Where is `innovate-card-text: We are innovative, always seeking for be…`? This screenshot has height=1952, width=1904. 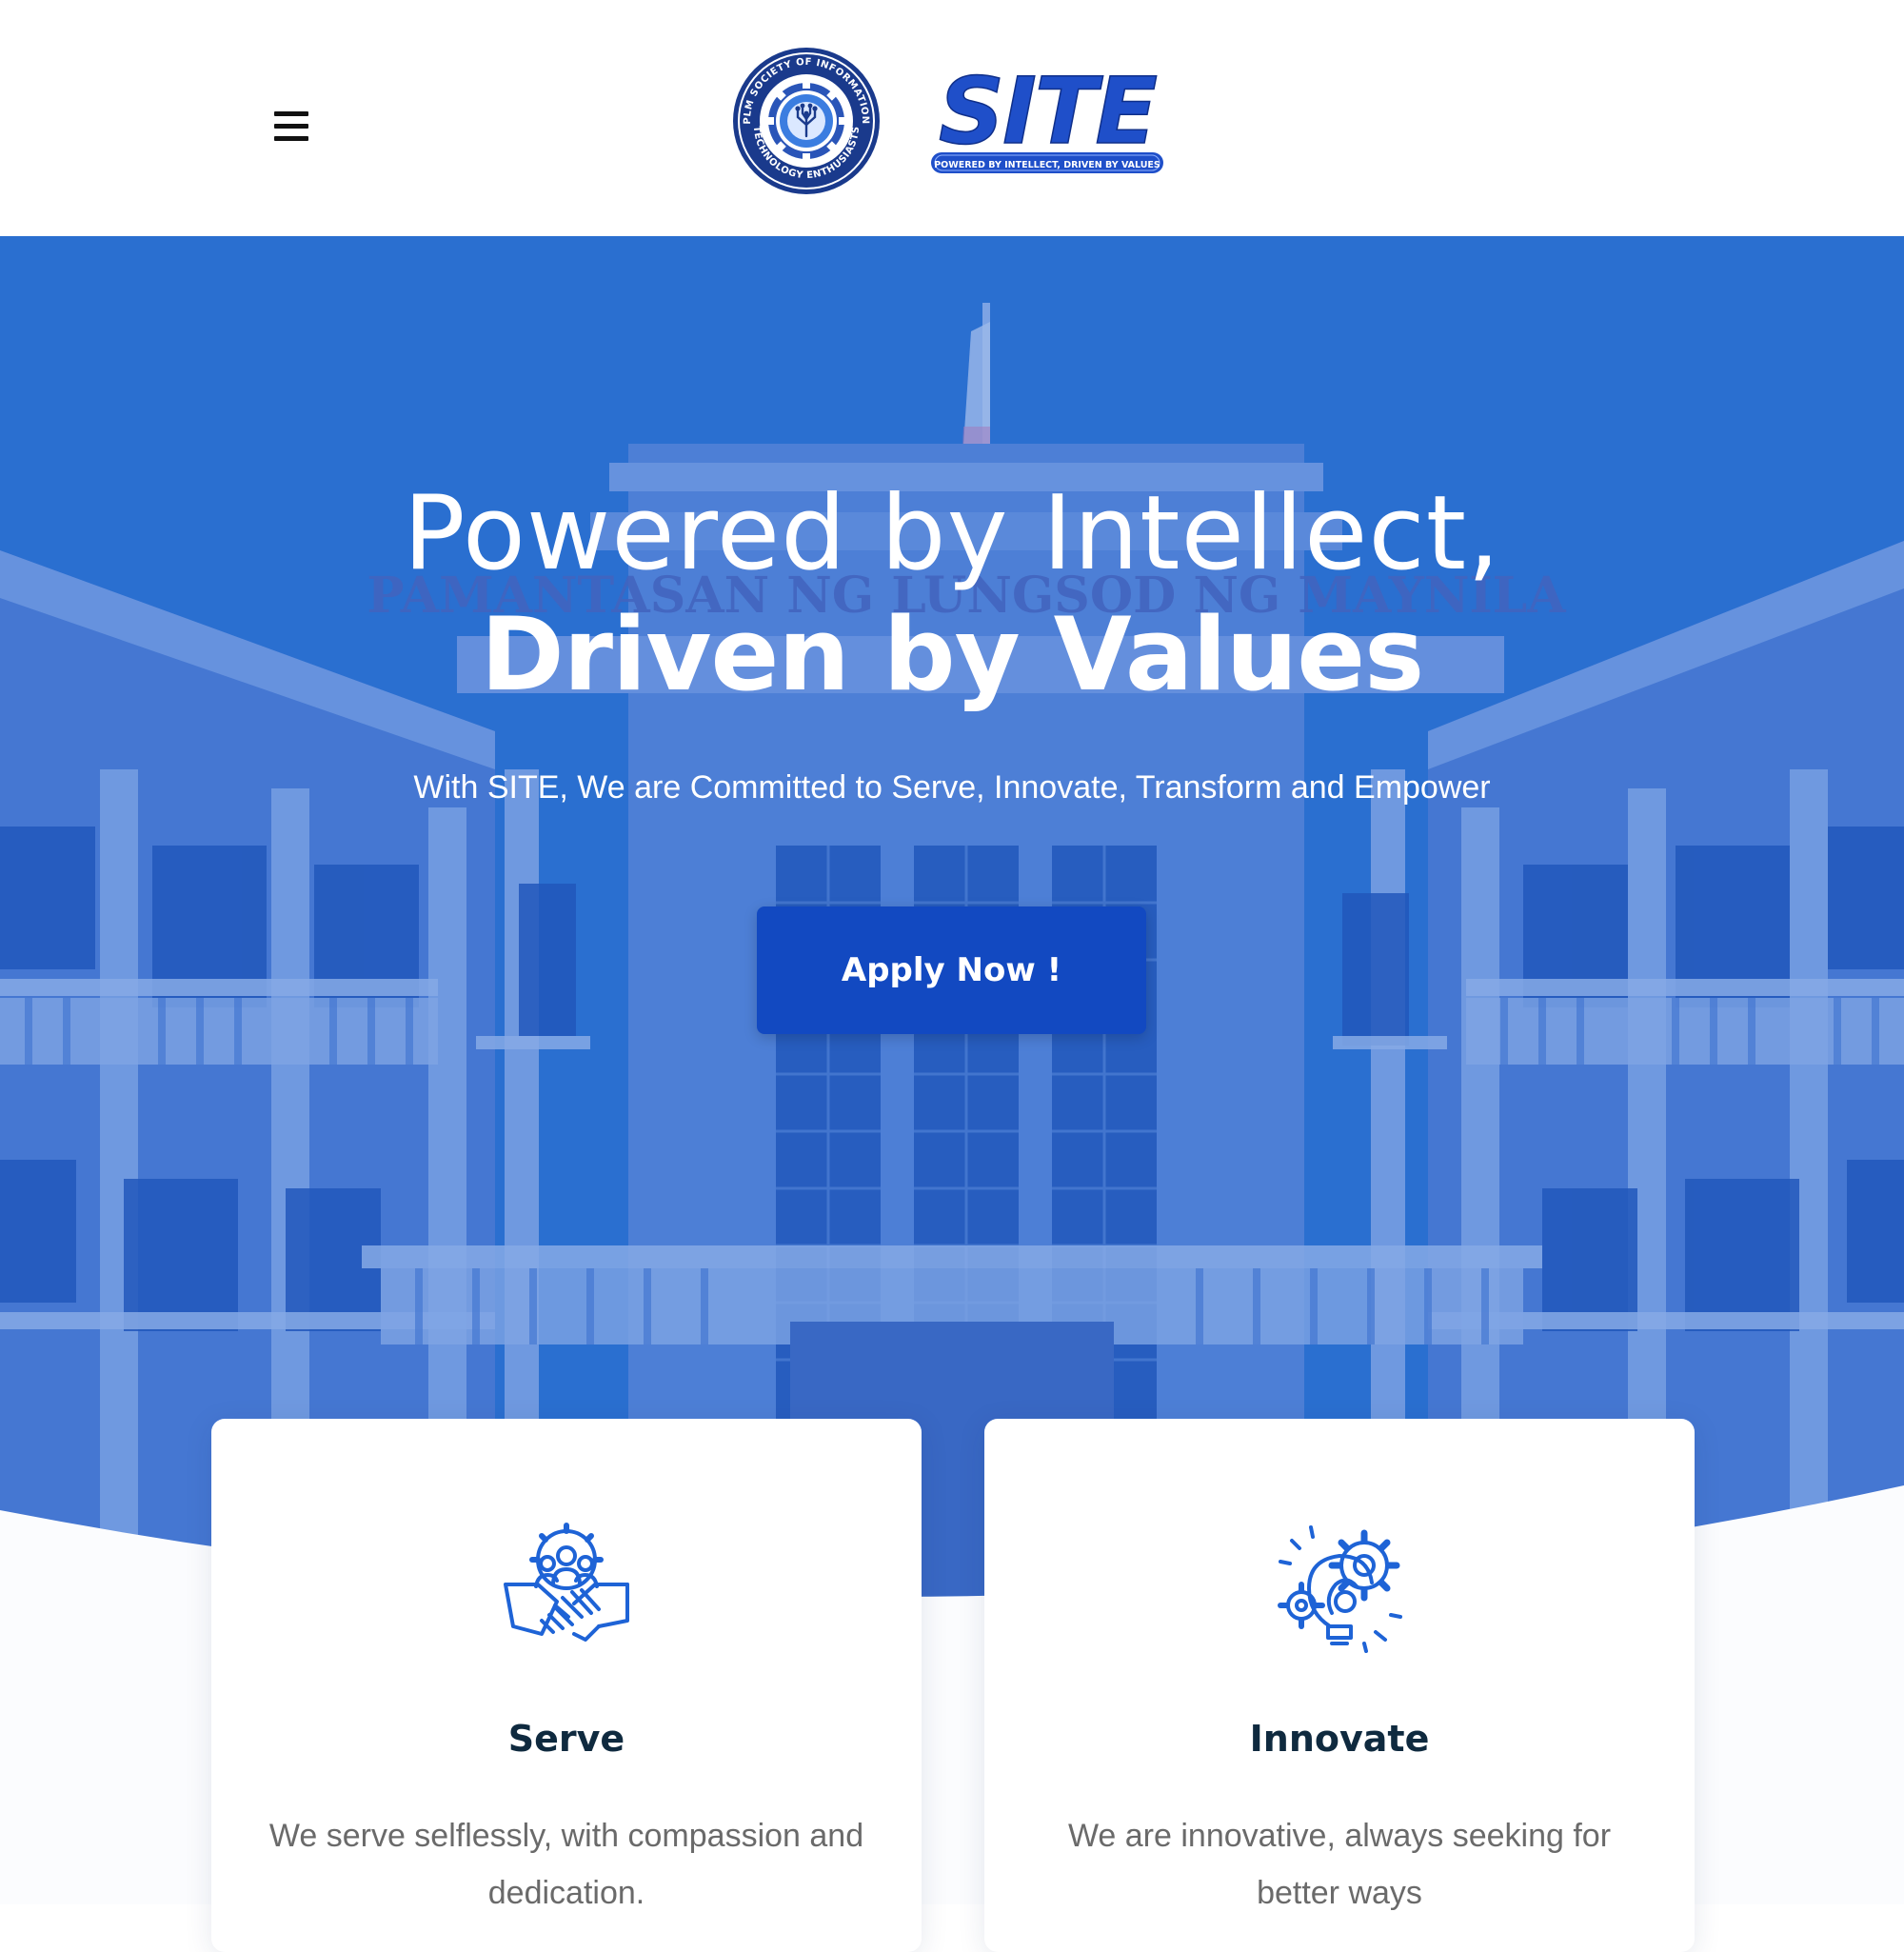 innovate-card-text: We are innovative, always seeking for be… is located at coordinates (1339, 1864).